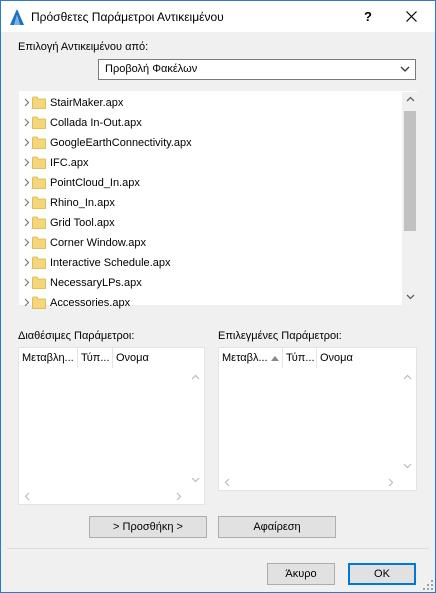 The width and height of the screenshot is (436, 593). I want to click on remove-button: Αφαίρεση, so click(277, 527).